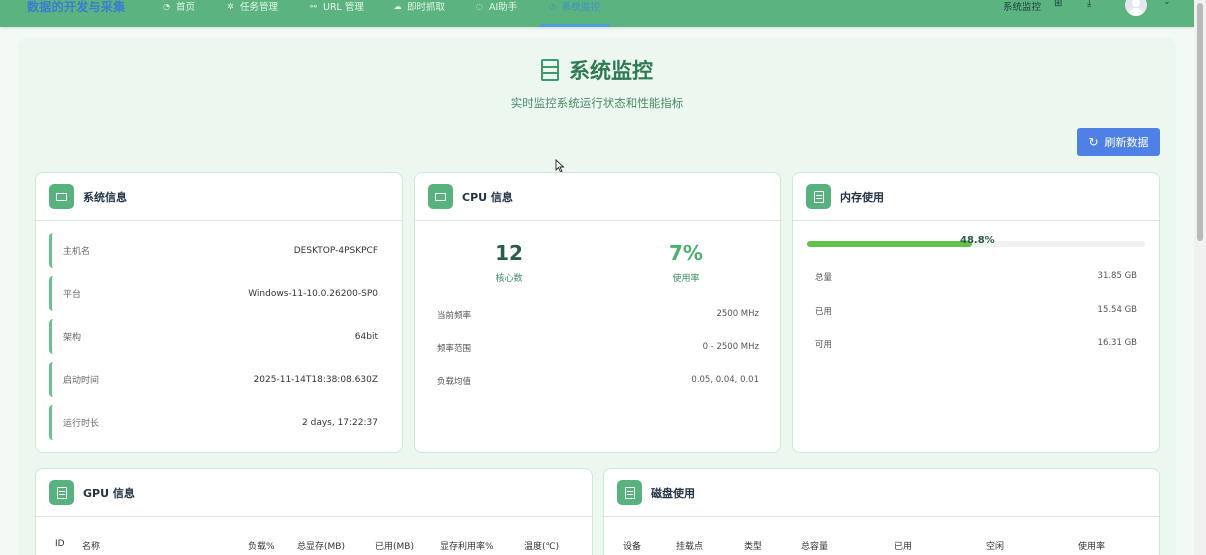 The height and width of the screenshot is (555, 1206). What do you see at coordinates (343, 7) in the screenshot?
I see `nav-item-label: URL 管理` at bounding box center [343, 7].